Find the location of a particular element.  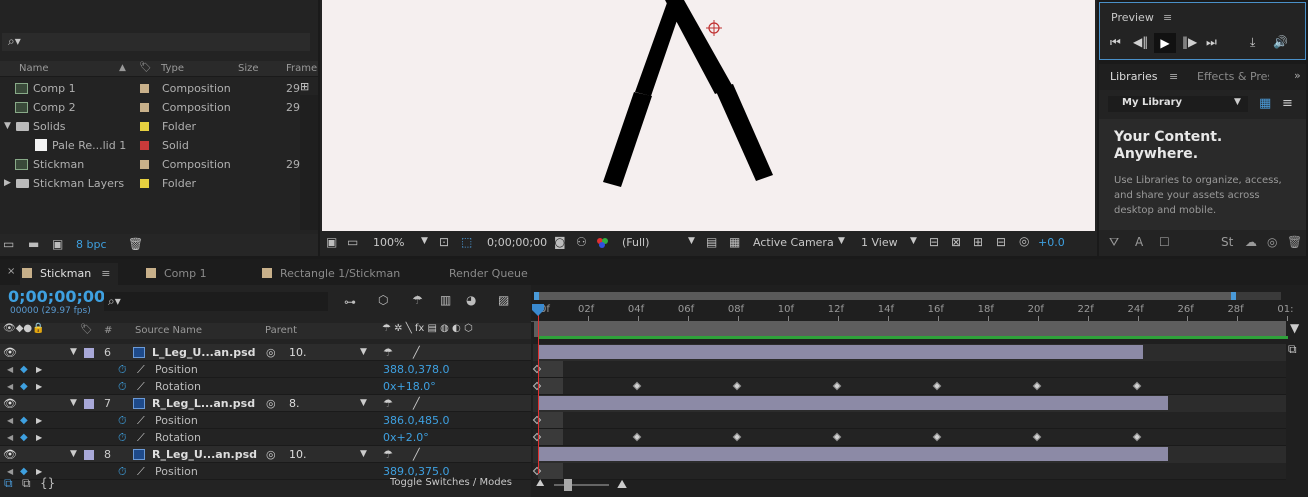

layer-row: 👁▼6L_Leg_U...an.psd◎10. Body/Stic▼☂╱ is located at coordinates (265, 360).